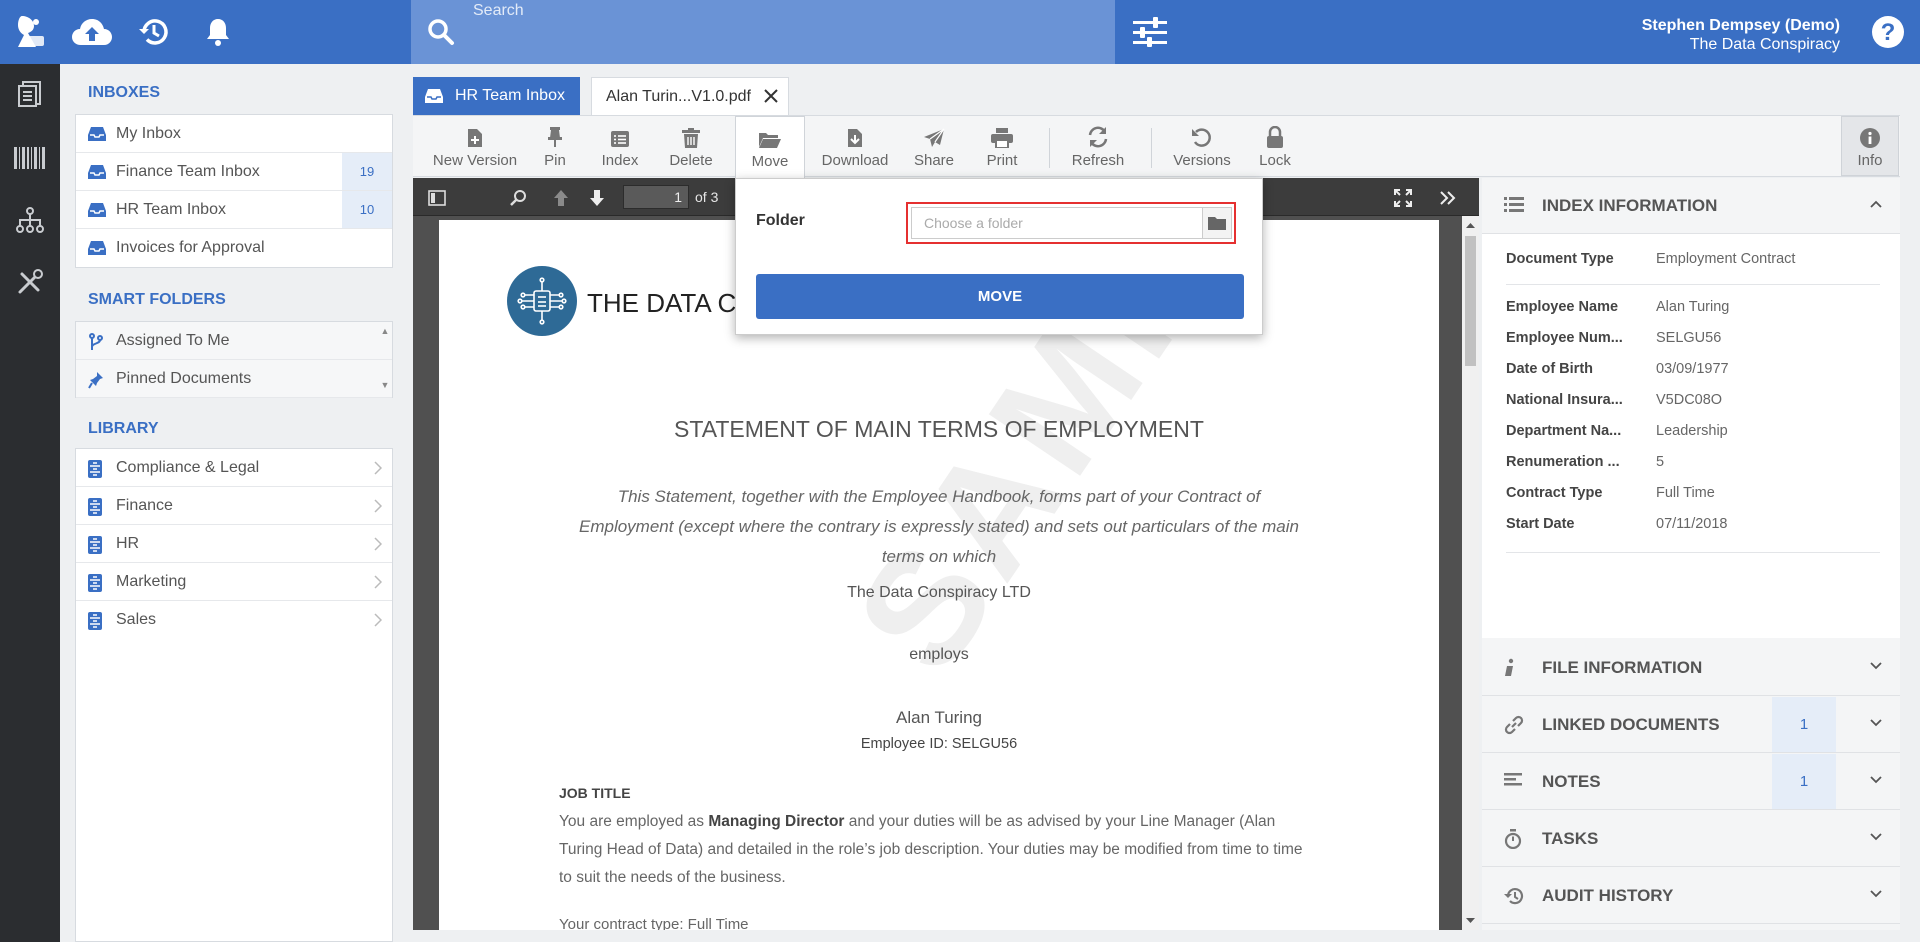 This screenshot has height=942, width=1920. I want to click on sidebar-item-label: HR Team Inbox, so click(171, 209).